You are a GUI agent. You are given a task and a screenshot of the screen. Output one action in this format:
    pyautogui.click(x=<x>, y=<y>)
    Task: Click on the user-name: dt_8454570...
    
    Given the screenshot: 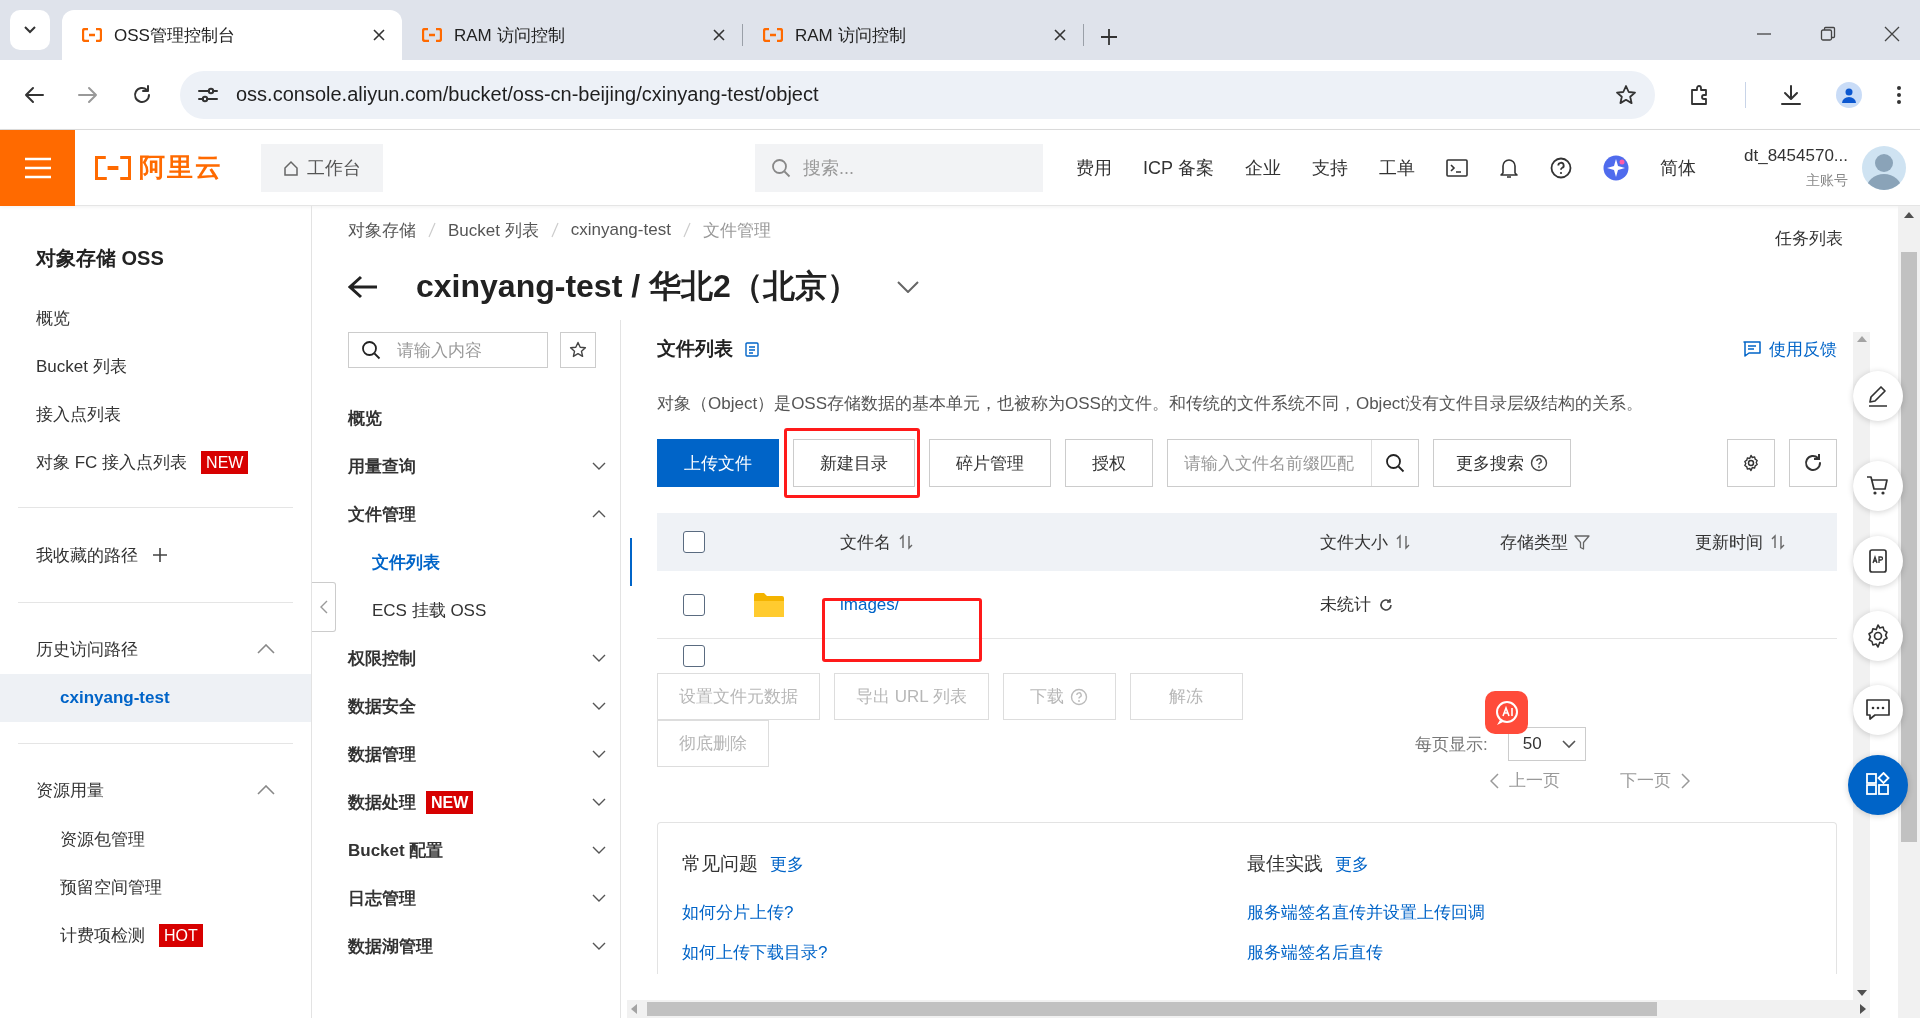 What is the action you would take?
    pyautogui.click(x=1796, y=155)
    